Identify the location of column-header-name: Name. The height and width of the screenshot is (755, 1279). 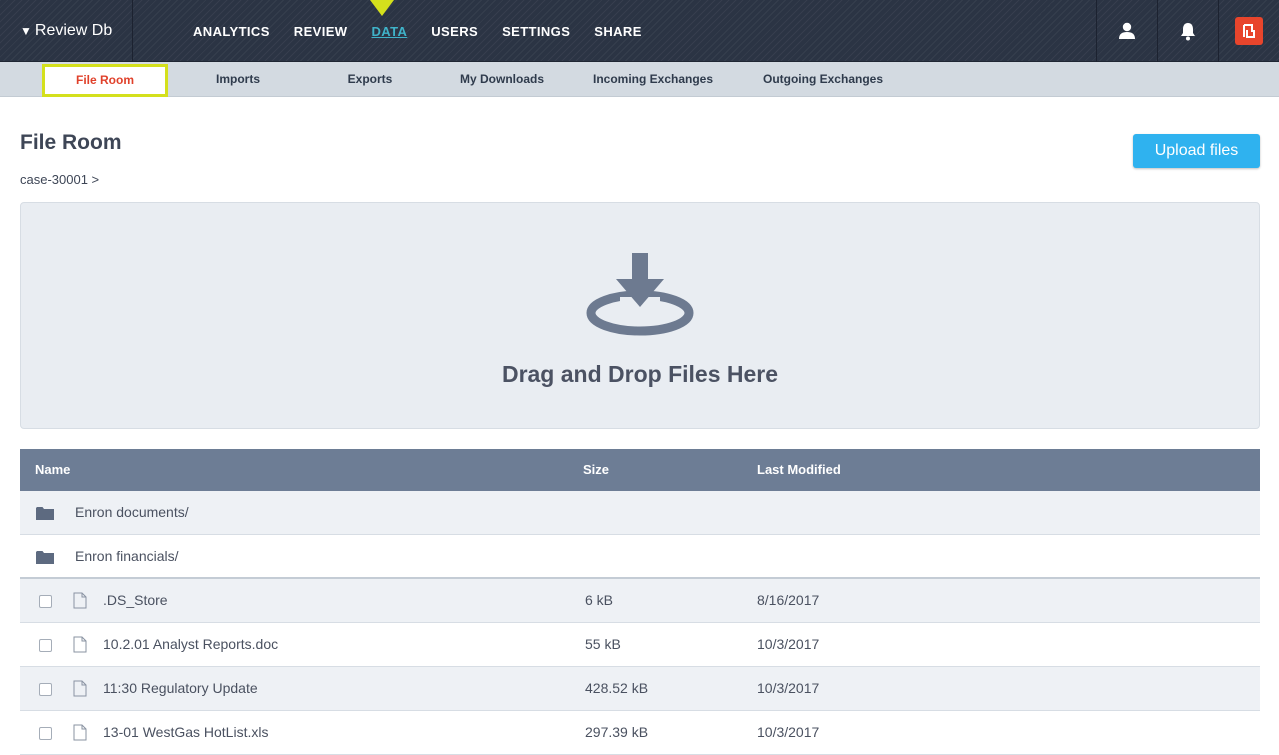
(52, 470).